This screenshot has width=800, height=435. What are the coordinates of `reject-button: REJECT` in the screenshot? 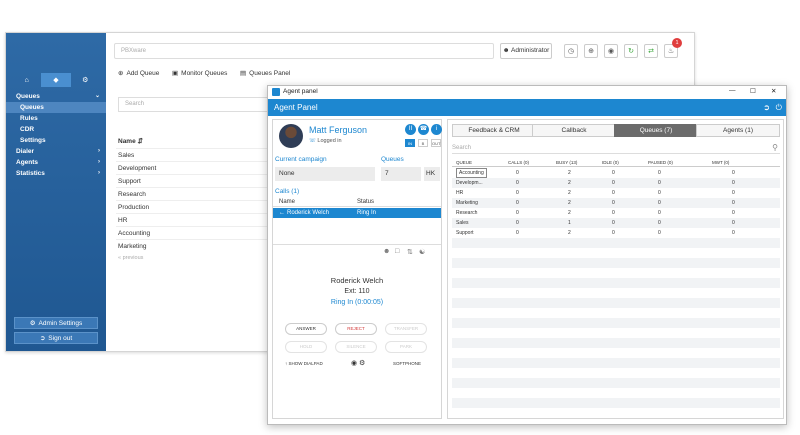 It's located at (356, 329).